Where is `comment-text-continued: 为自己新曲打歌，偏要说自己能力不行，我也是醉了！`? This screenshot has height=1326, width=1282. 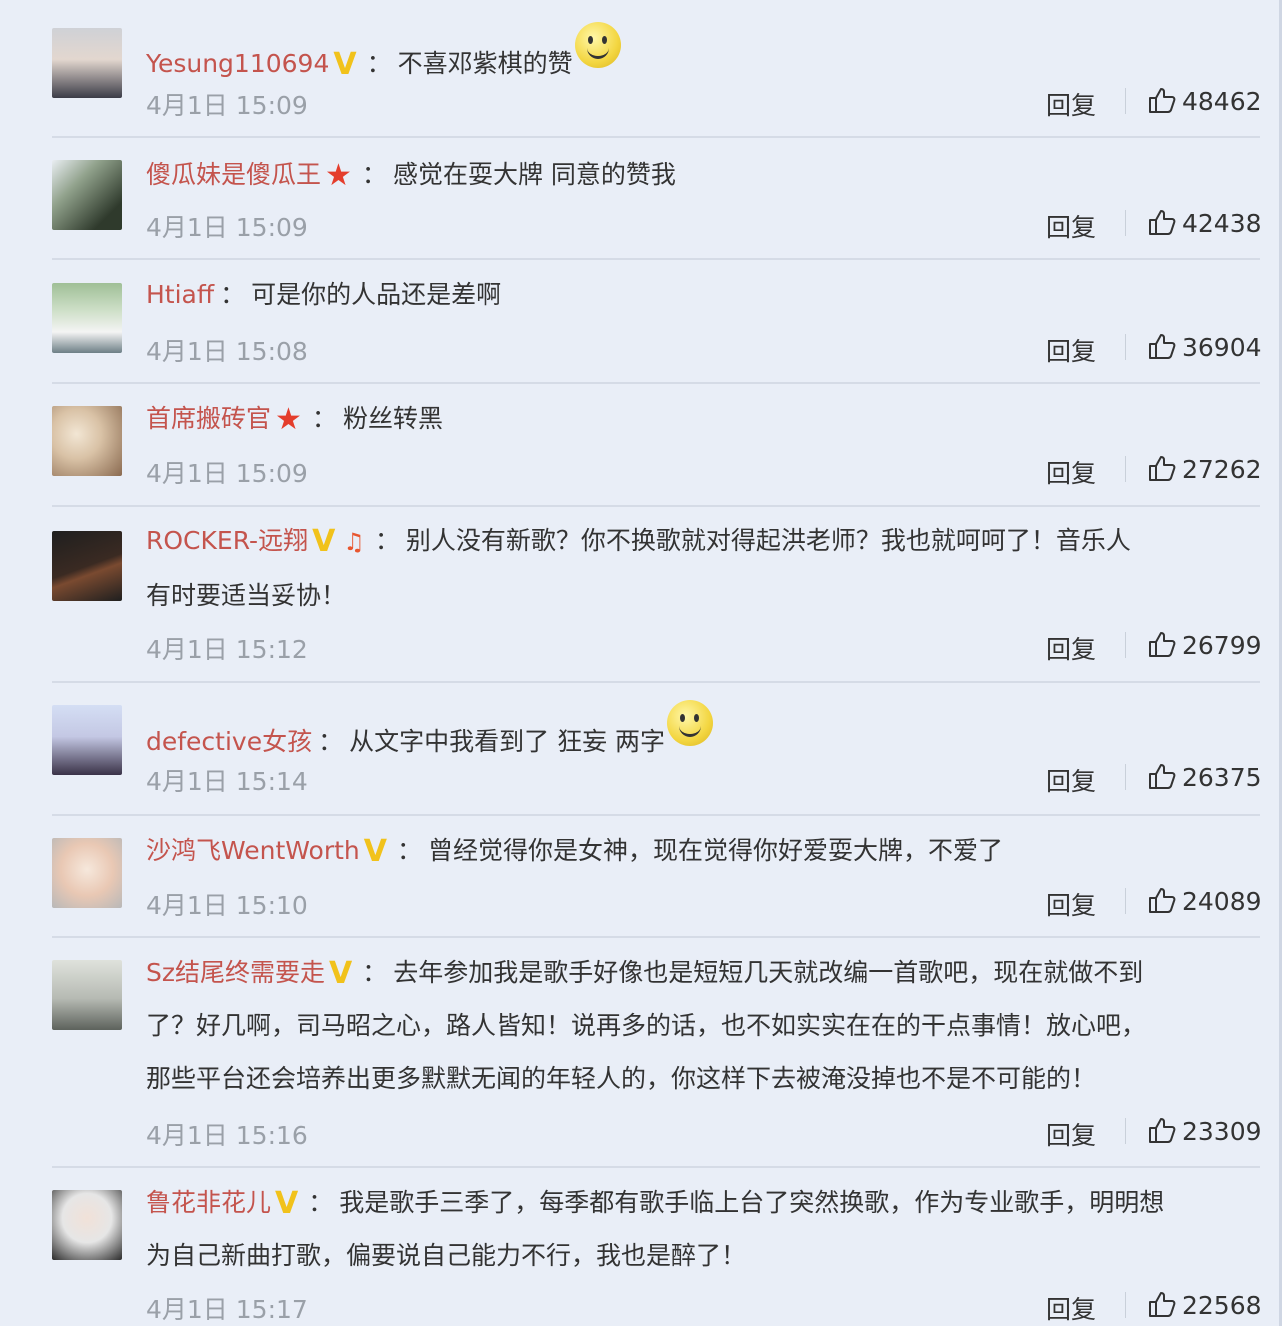 comment-text-continued: 为自己新曲打歌，偏要说自己能力不行，我也是醉了！ is located at coordinates (446, 1255).